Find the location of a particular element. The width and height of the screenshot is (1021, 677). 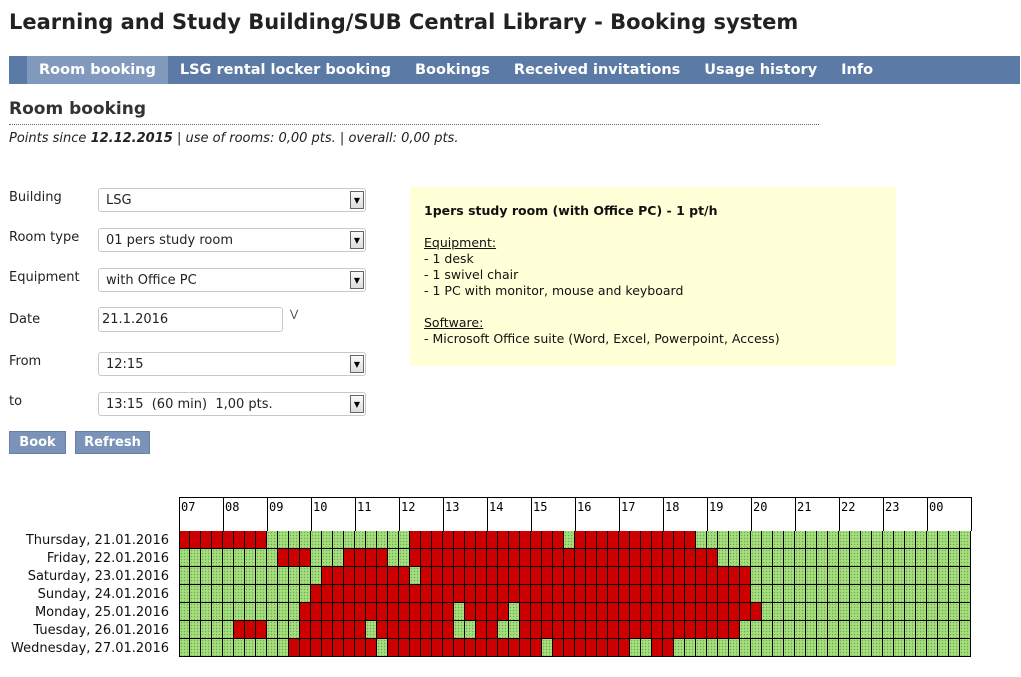

book-button: Book is located at coordinates (37, 442).